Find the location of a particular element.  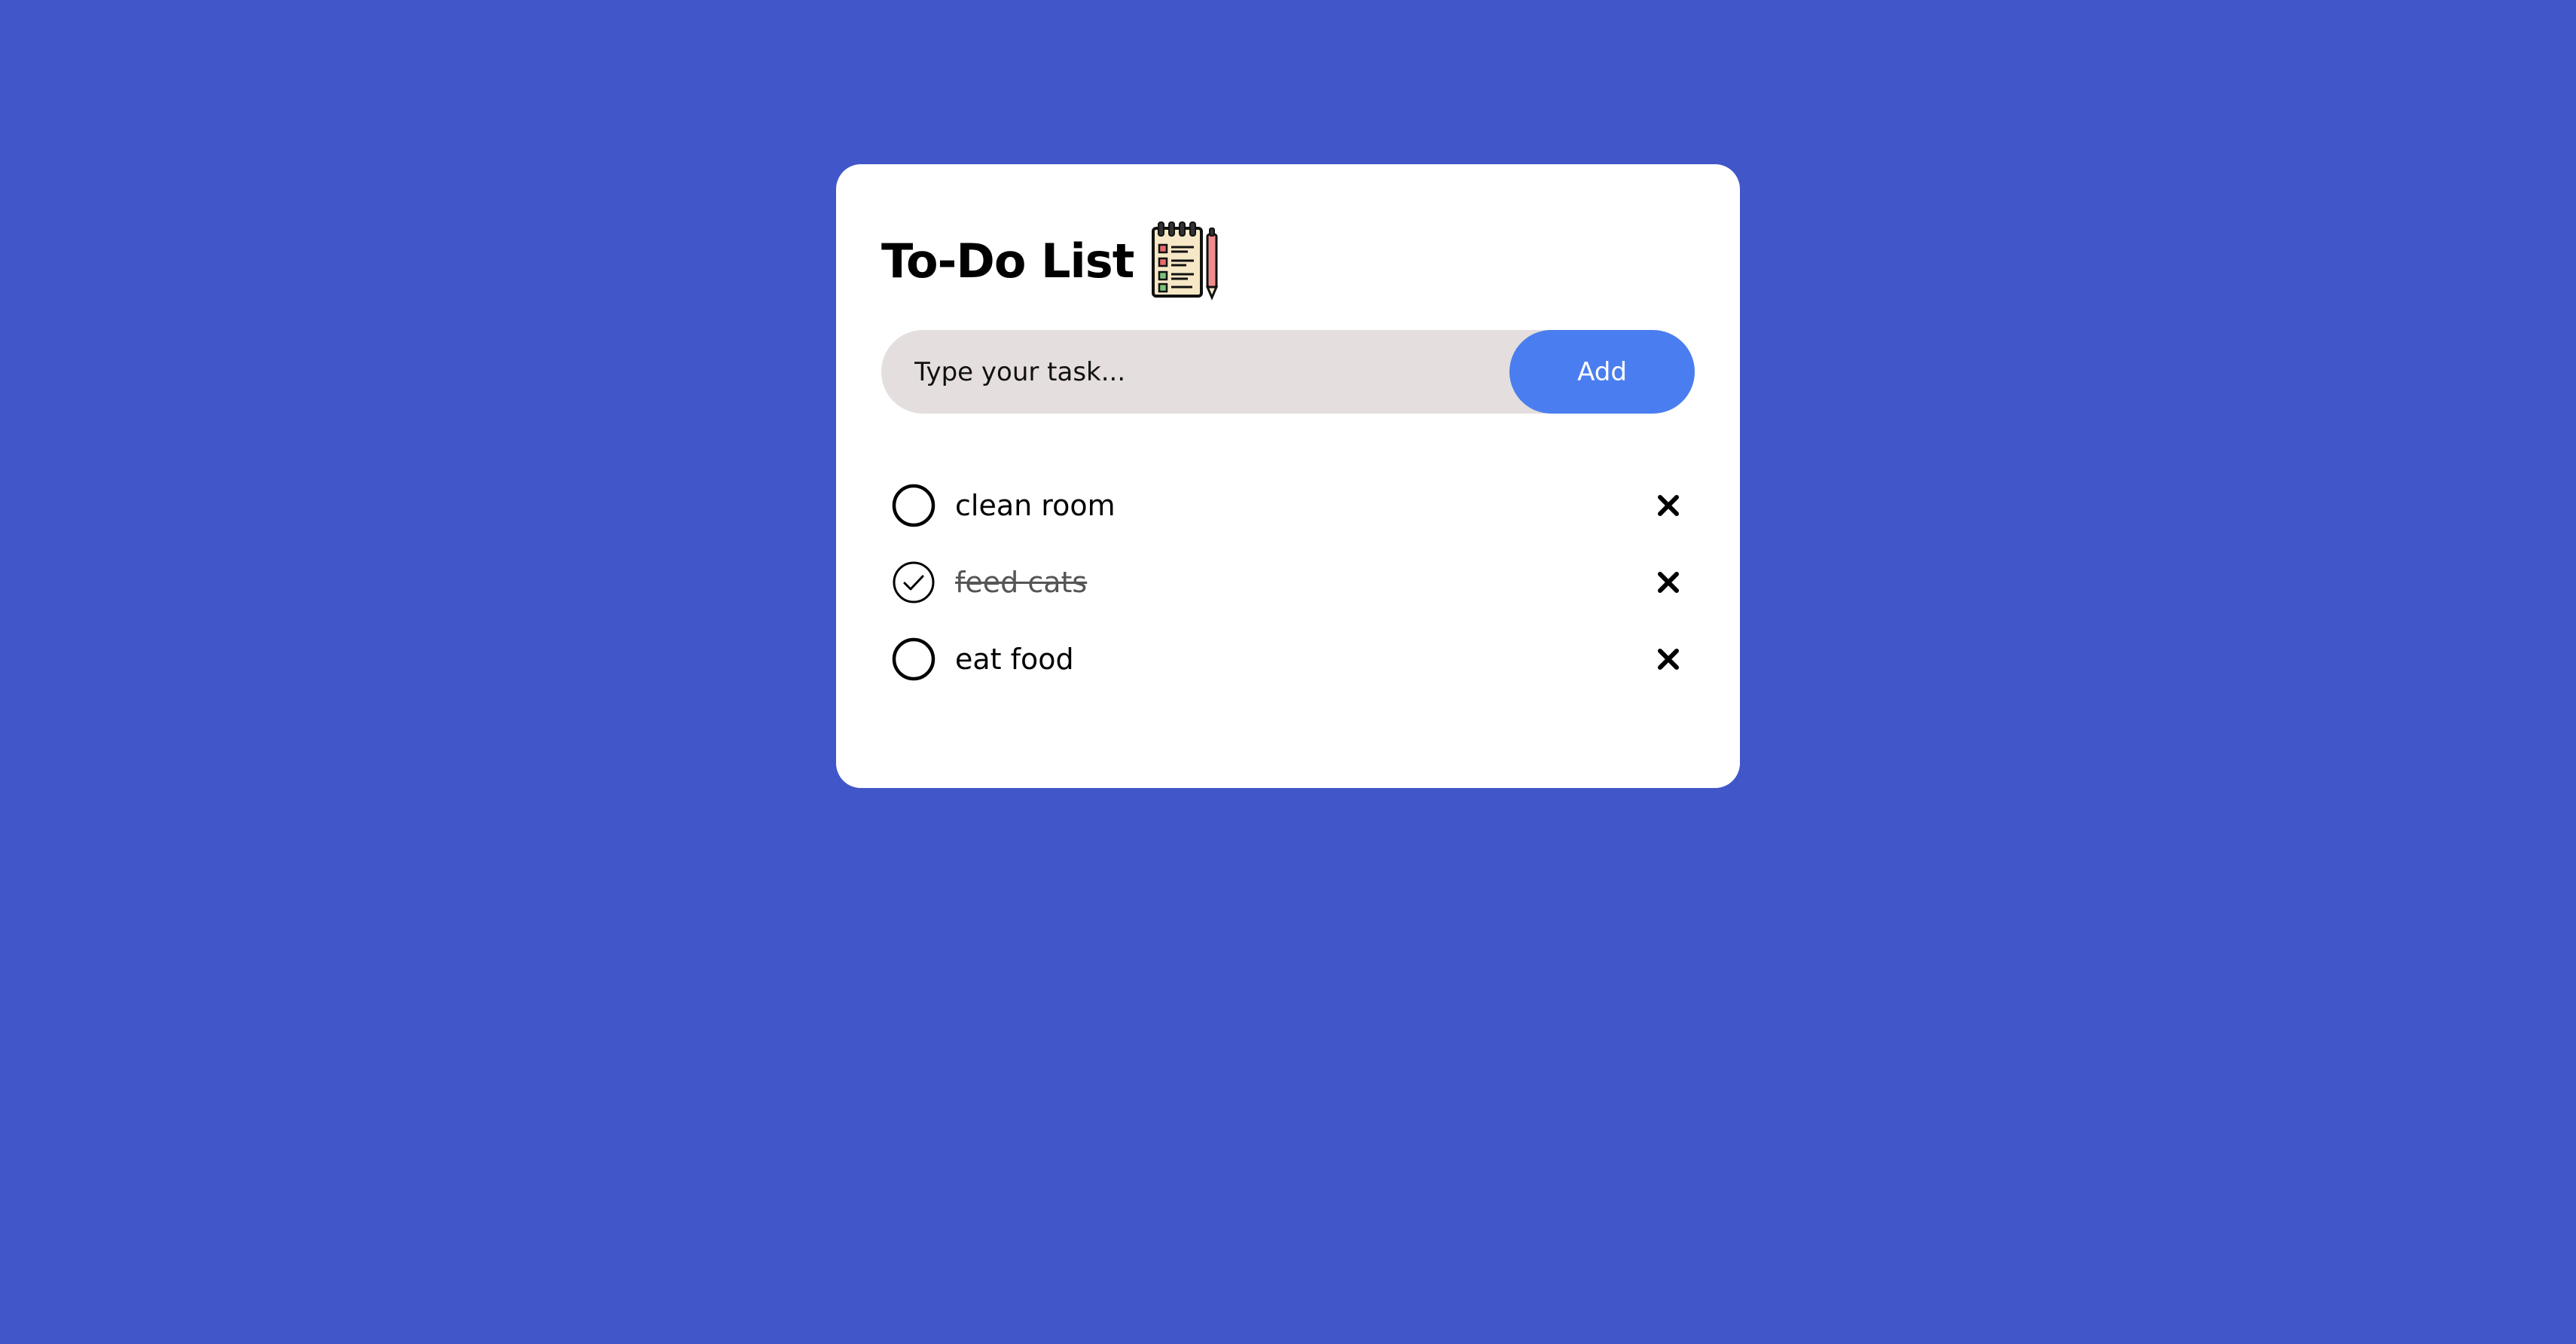

task-text: feed cats is located at coordinates (1022, 582).